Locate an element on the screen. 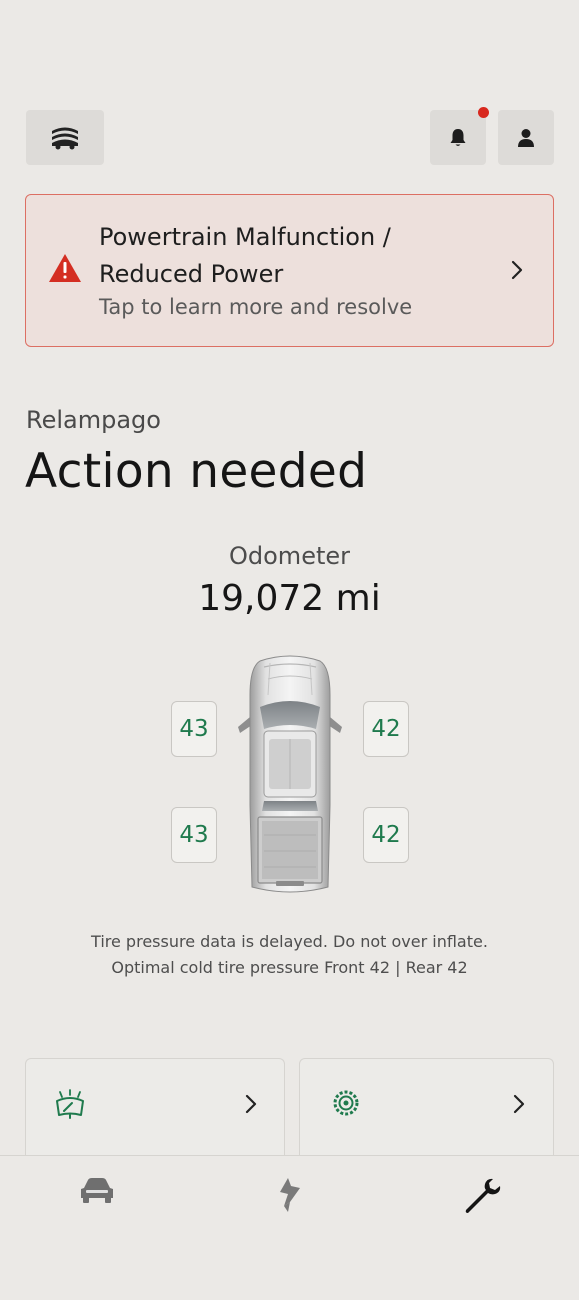  warning-triangle-icon is located at coordinates (65, 268).